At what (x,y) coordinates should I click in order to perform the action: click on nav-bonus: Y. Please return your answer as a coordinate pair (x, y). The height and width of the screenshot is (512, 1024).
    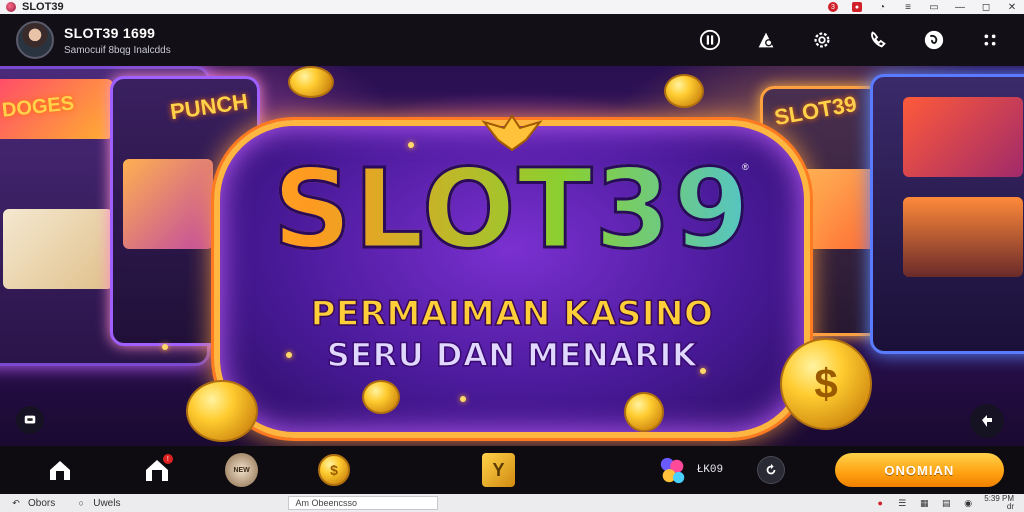
    Looking at the image, I should click on (498, 470).